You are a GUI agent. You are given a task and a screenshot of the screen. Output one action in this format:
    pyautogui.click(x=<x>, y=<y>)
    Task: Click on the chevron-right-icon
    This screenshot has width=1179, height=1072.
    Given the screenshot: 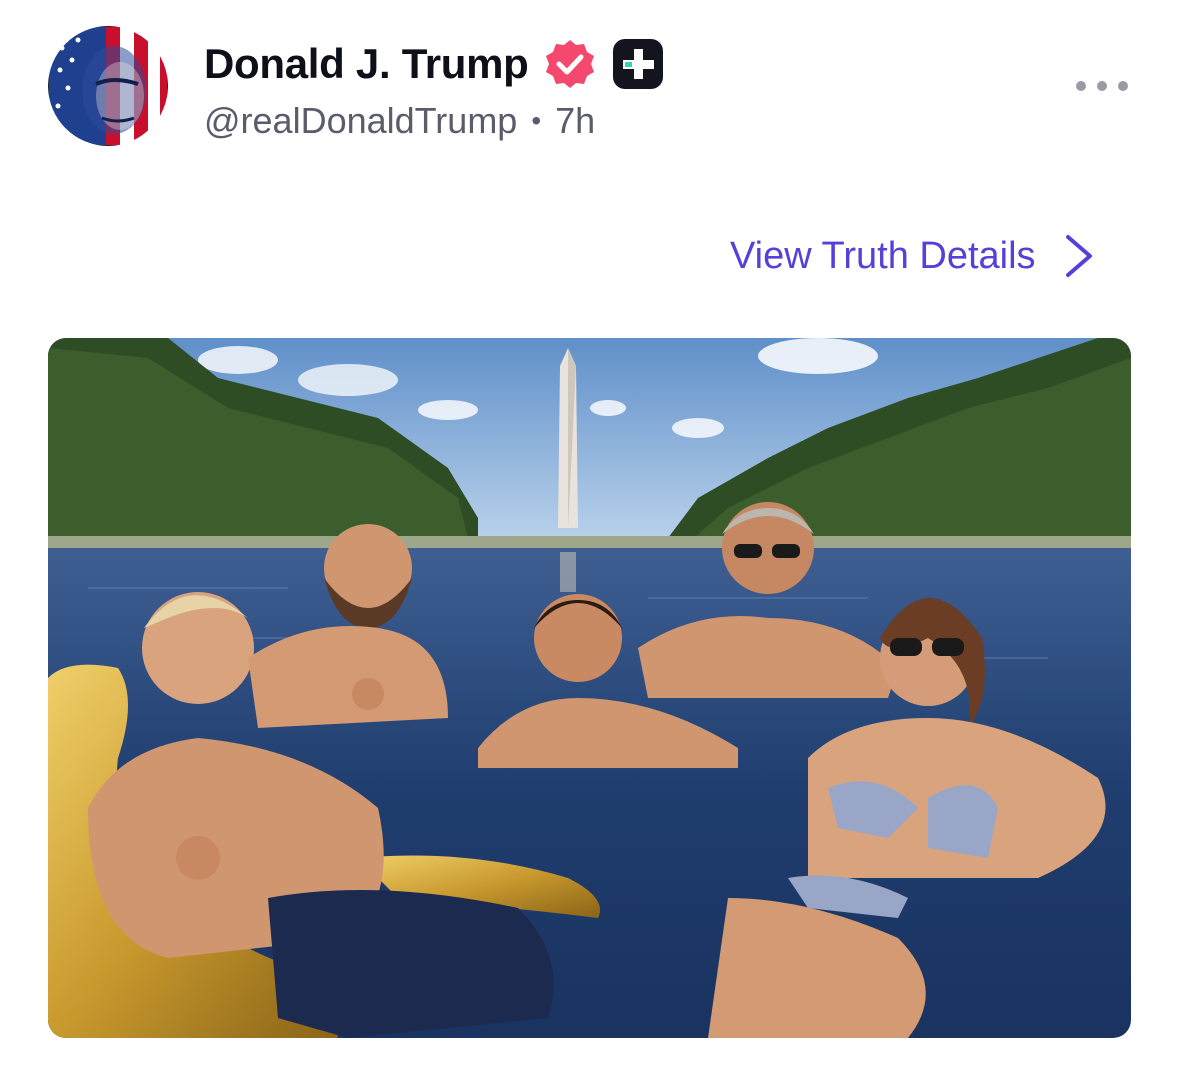 What is the action you would take?
    pyautogui.click(x=1078, y=256)
    